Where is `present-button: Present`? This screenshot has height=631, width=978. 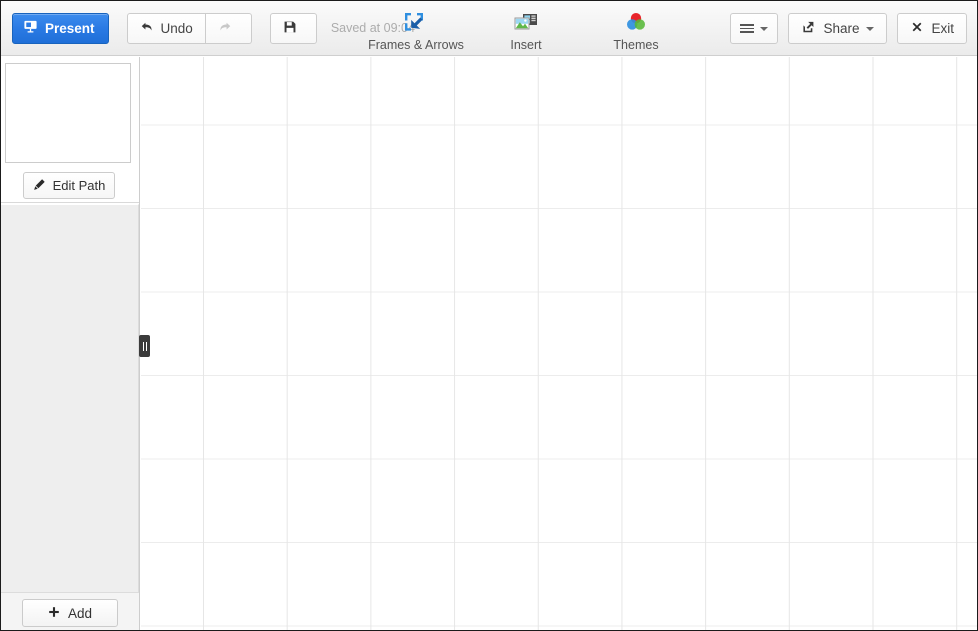
present-button: Present is located at coordinates (60, 28).